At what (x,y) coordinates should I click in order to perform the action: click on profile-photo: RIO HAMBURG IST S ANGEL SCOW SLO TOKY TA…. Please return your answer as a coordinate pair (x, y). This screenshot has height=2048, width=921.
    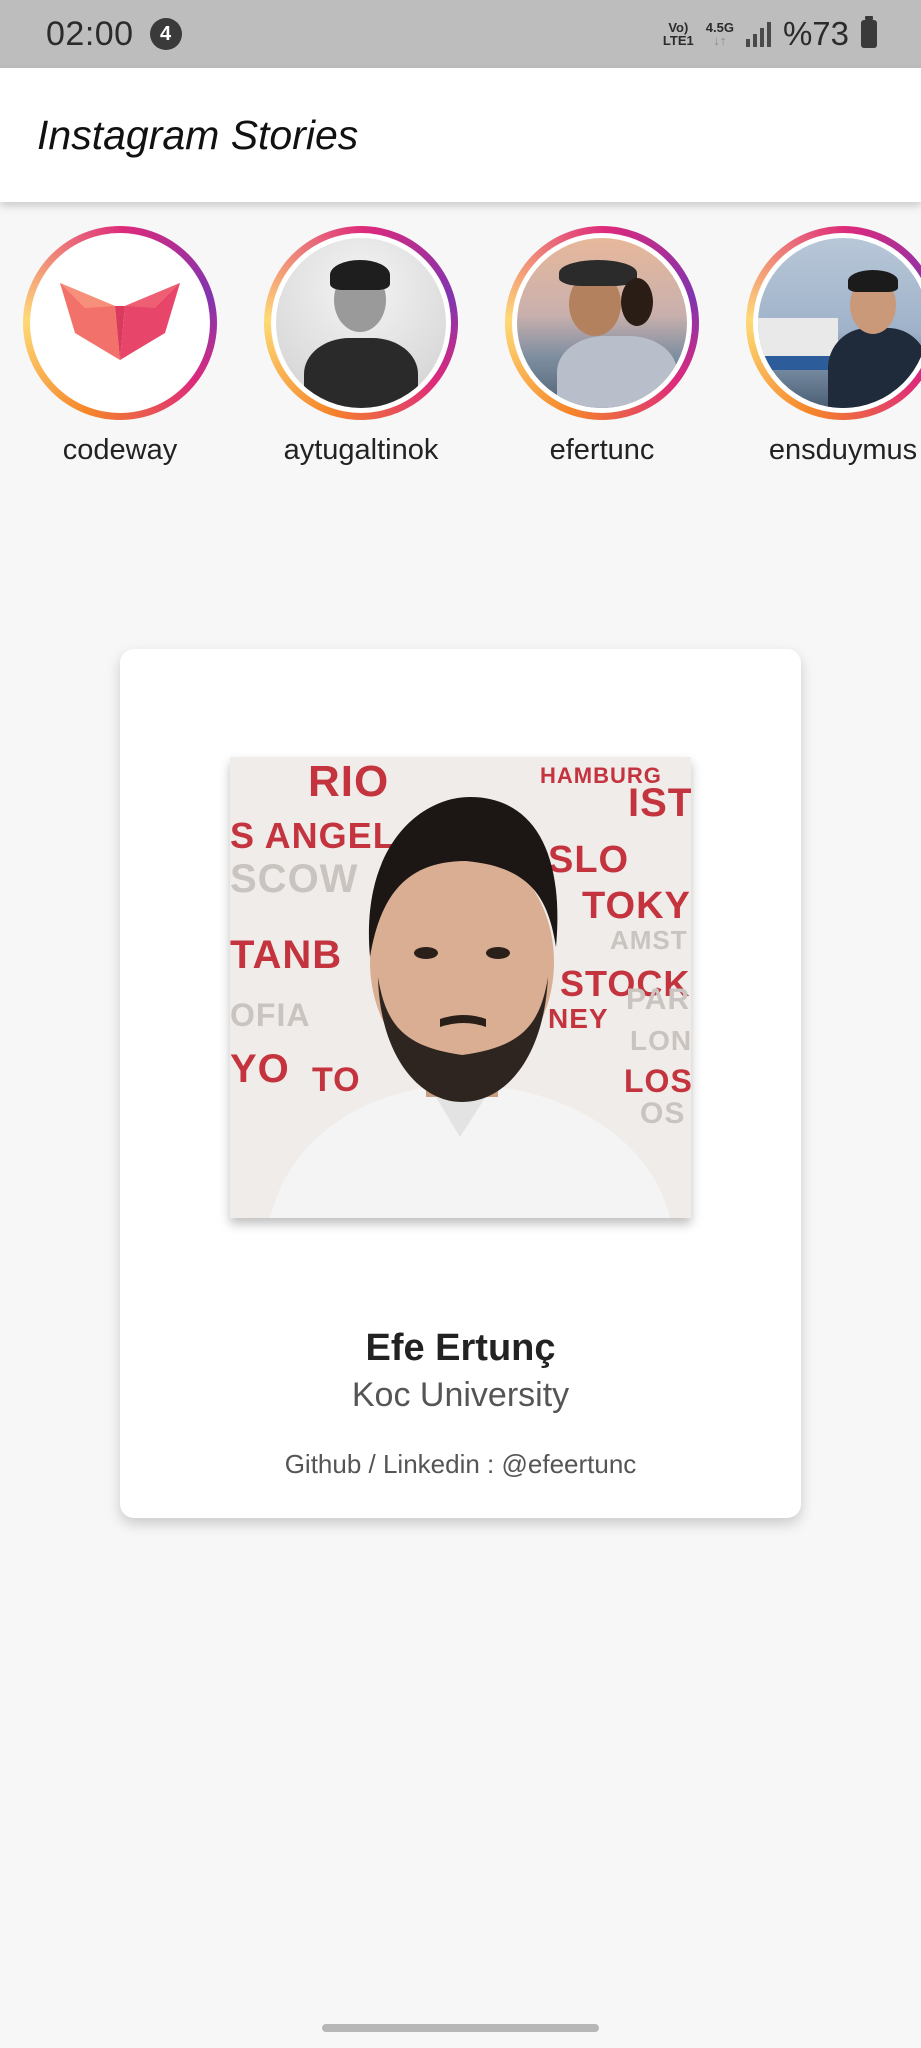
    Looking at the image, I should click on (460, 987).